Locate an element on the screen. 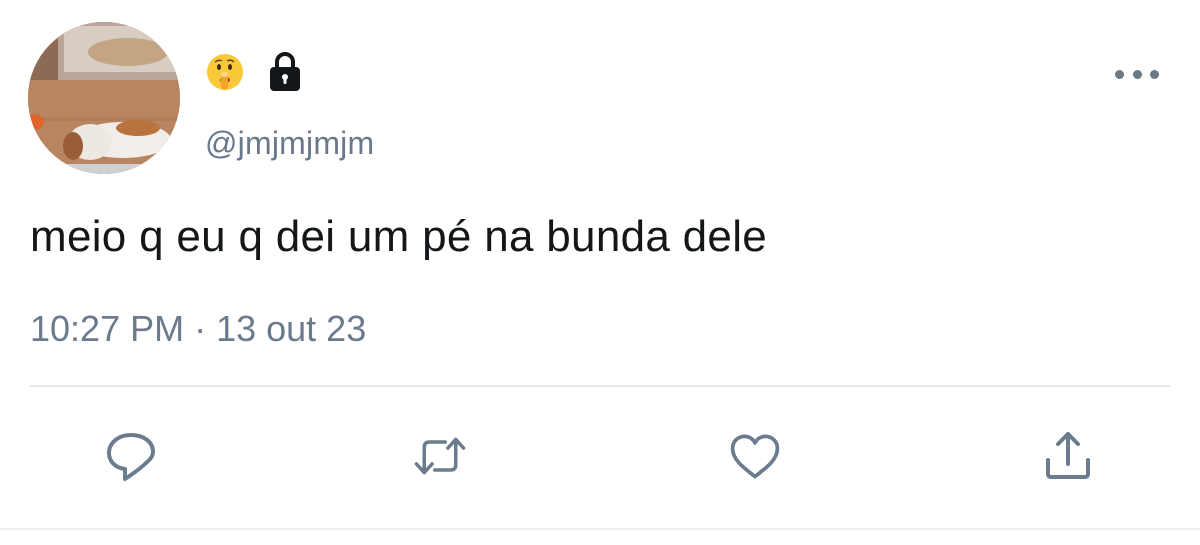 This screenshot has height=545, width=1200. like-icon is located at coordinates (755, 456).